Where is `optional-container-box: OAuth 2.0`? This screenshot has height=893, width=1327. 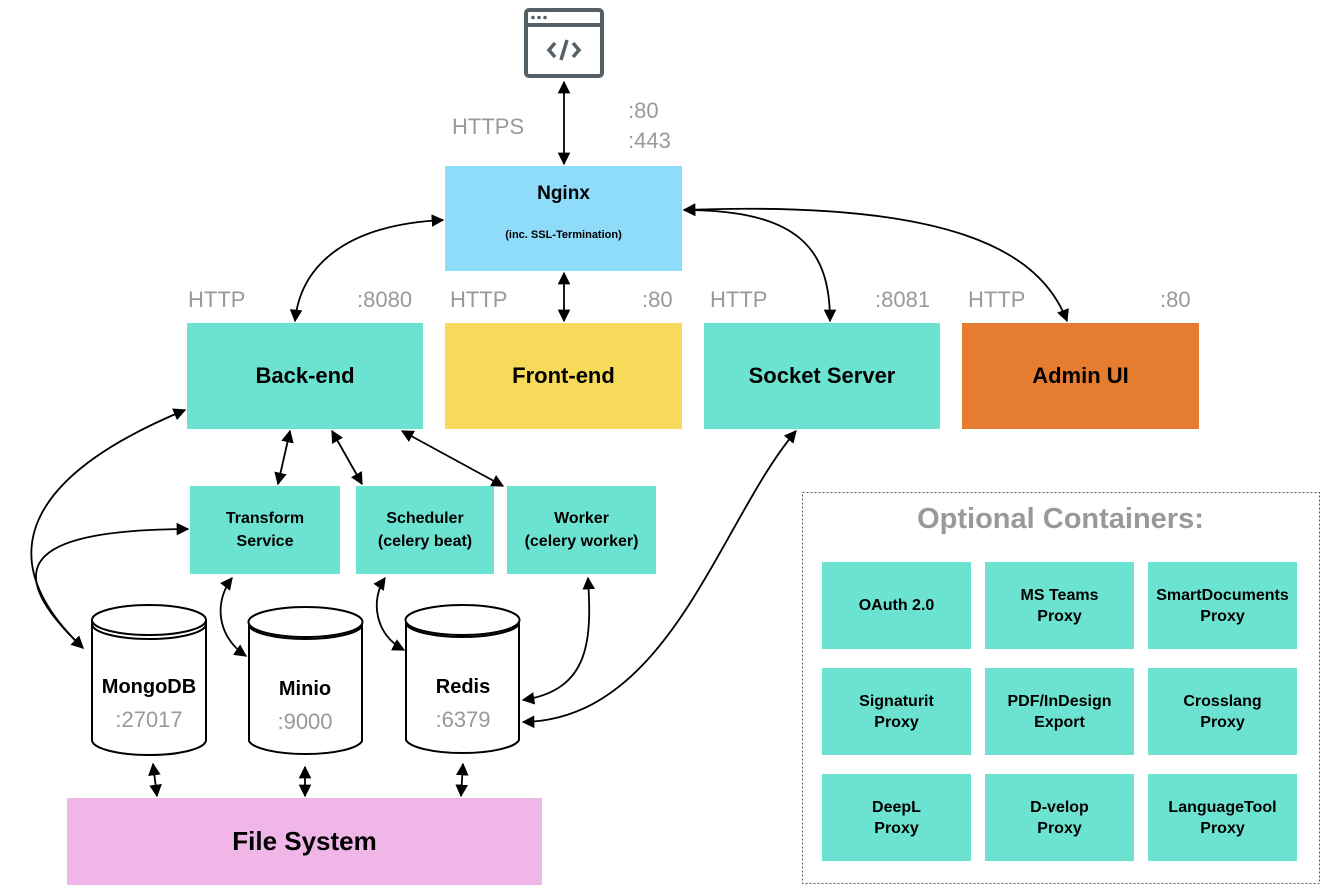 optional-container-box: OAuth 2.0 is located at coordinates (896, 605).